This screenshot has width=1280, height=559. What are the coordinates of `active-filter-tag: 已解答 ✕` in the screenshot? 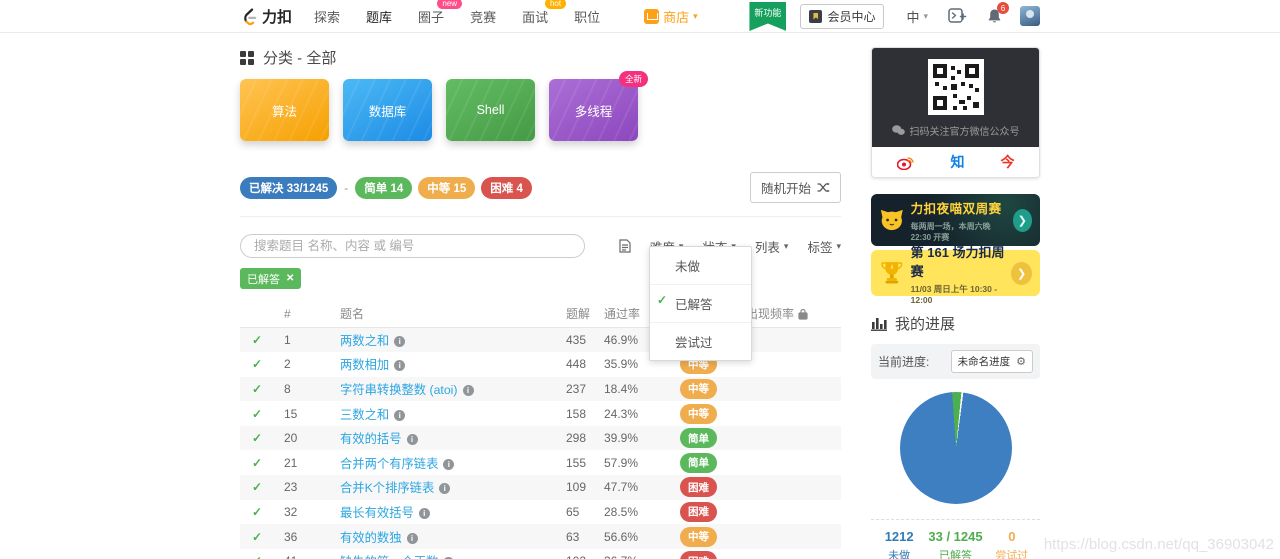 It's located at (271, 278).